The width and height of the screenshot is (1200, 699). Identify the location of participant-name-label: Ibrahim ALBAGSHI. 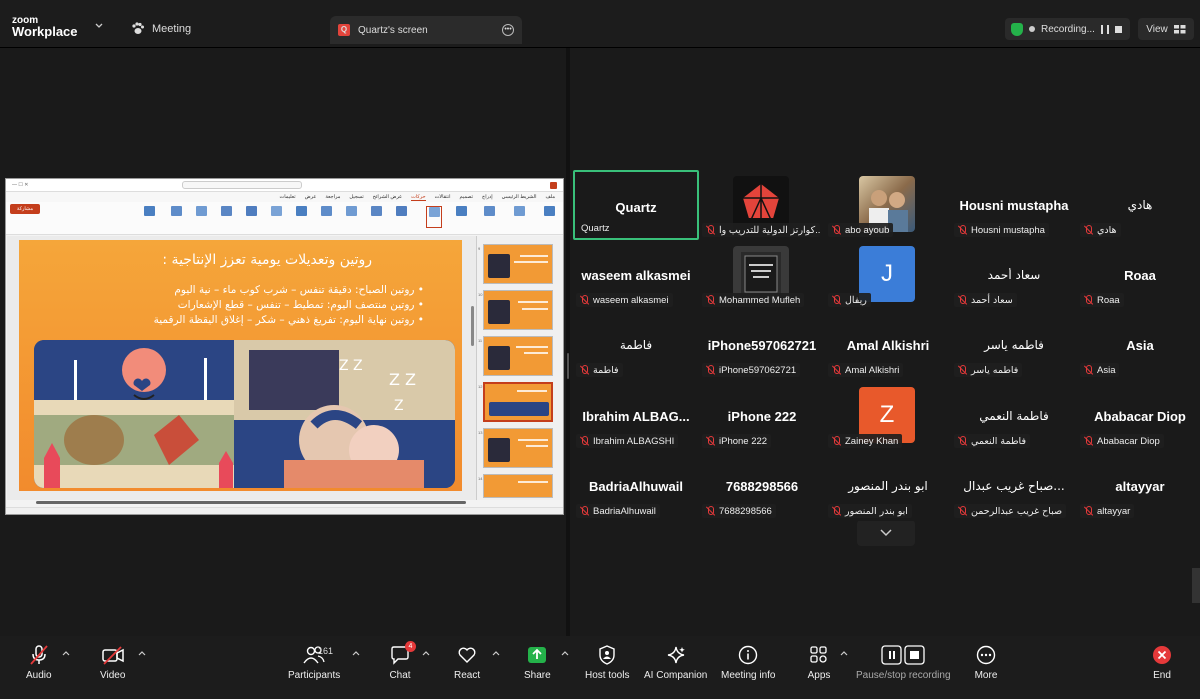
(627, 441).